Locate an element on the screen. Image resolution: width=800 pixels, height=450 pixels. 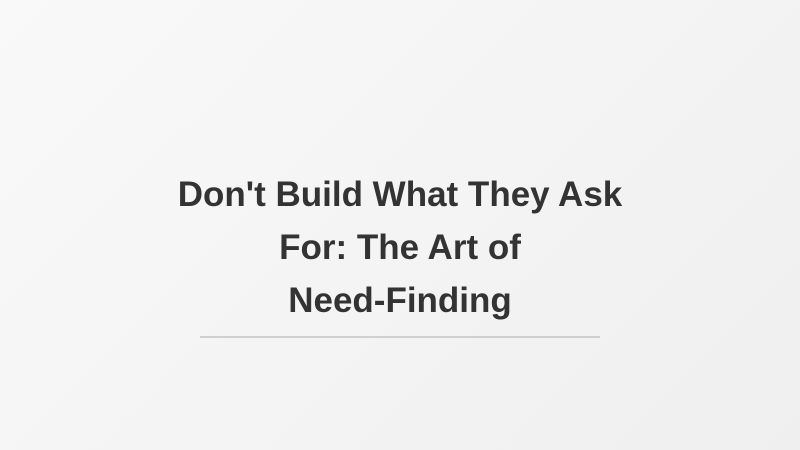
slide-title-line-2: For: The Art of is located at coordinates (400, 247).